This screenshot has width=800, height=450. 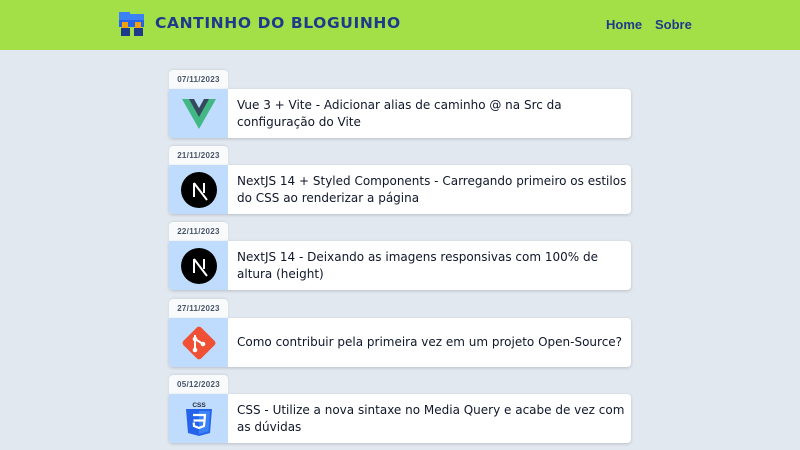 I want to click on nav-sobre-link: Sobre, so click(x=673, y=24).